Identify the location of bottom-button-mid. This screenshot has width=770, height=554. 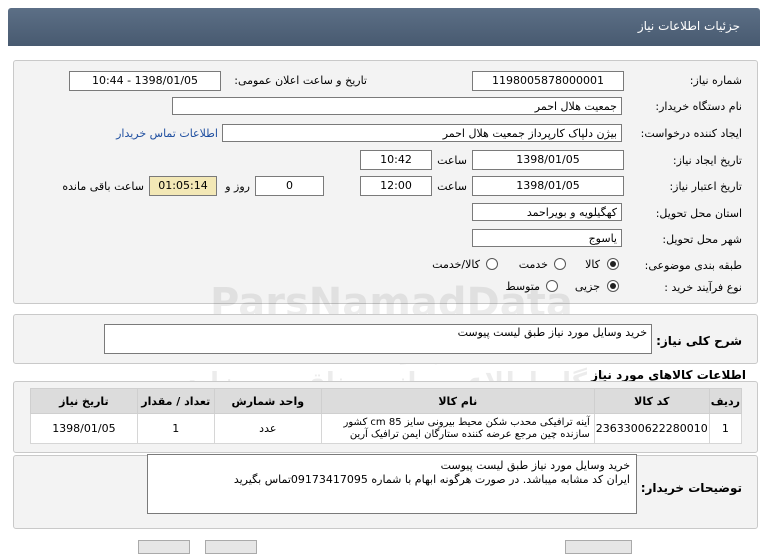
(231, 547).